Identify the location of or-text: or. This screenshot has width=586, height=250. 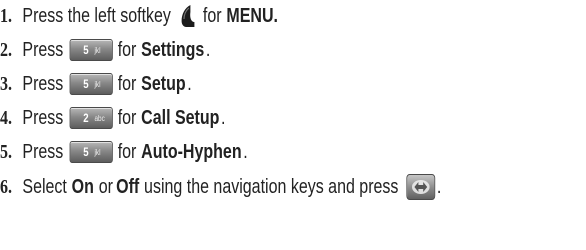
(105, 186).